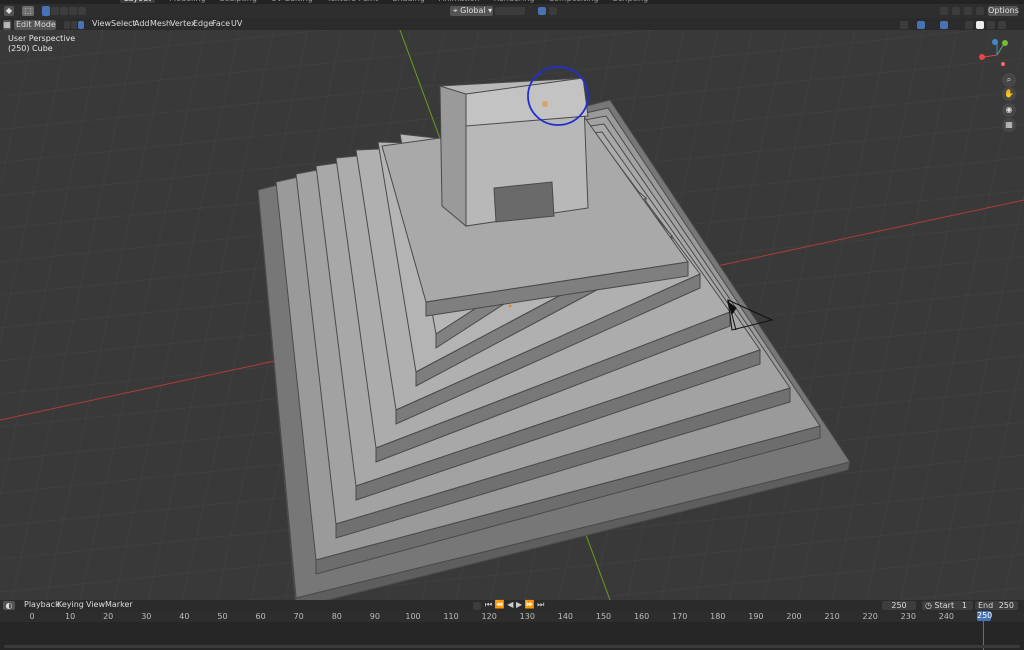 The height and width of the screenshot is (650, 1024). Describe the element at coordinates (921, 25) in the screenshot. I see `gizmo-icon` at that location.